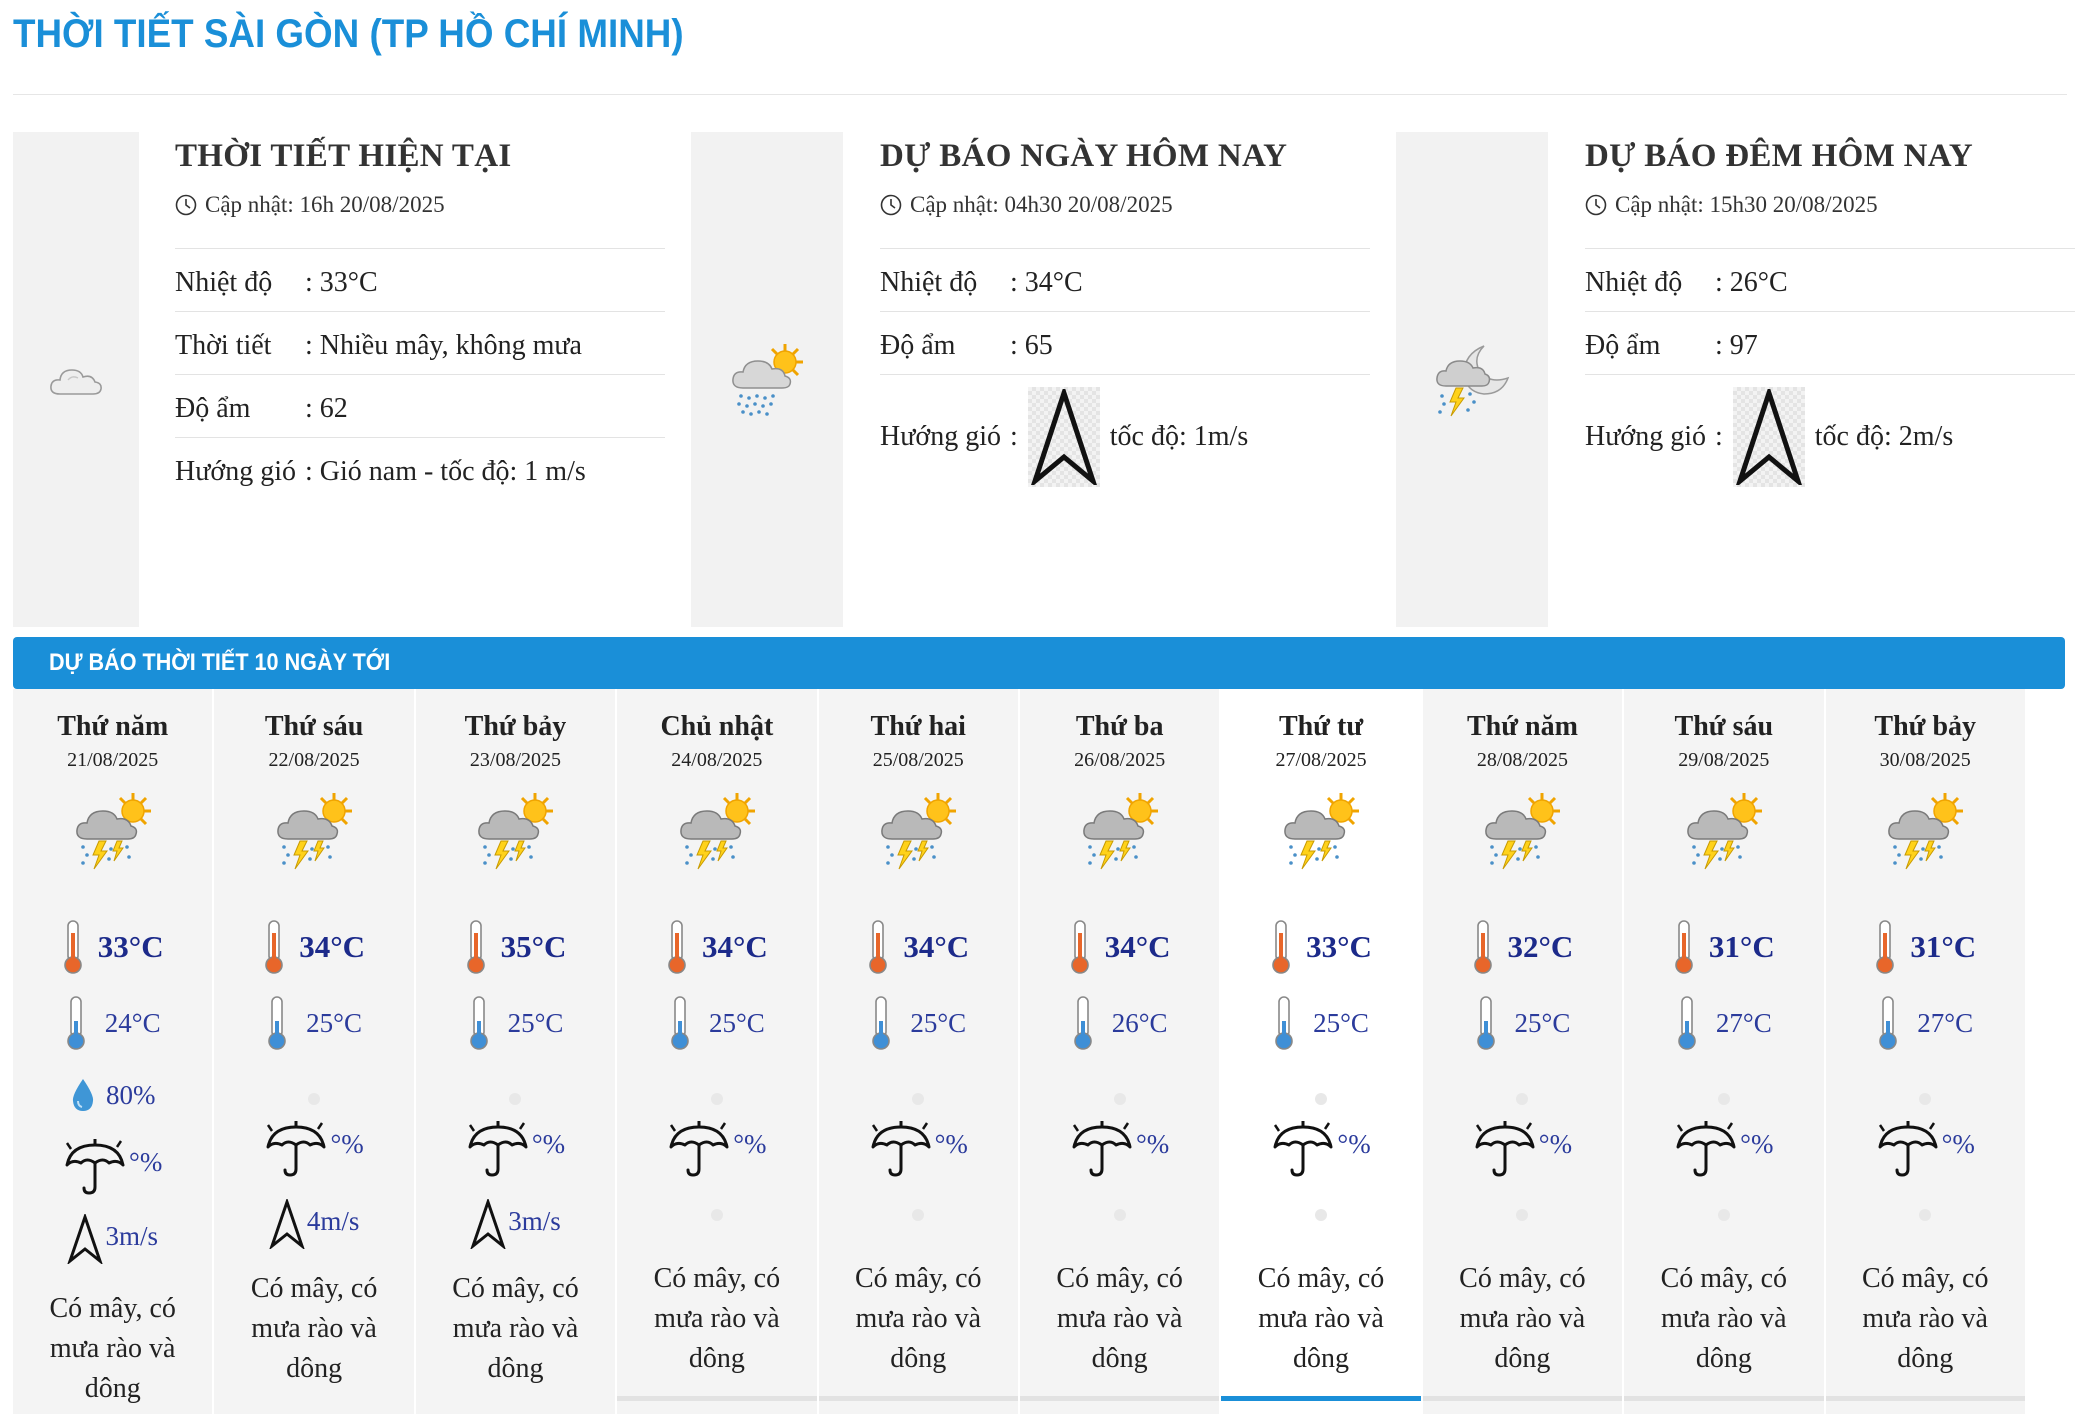 This screenshot has height=1414, width=2076. What do you see at coordinates (113, 760) in the screenshot?
I see `day-date: 21/08/2025` at bounding box center [113, 760].